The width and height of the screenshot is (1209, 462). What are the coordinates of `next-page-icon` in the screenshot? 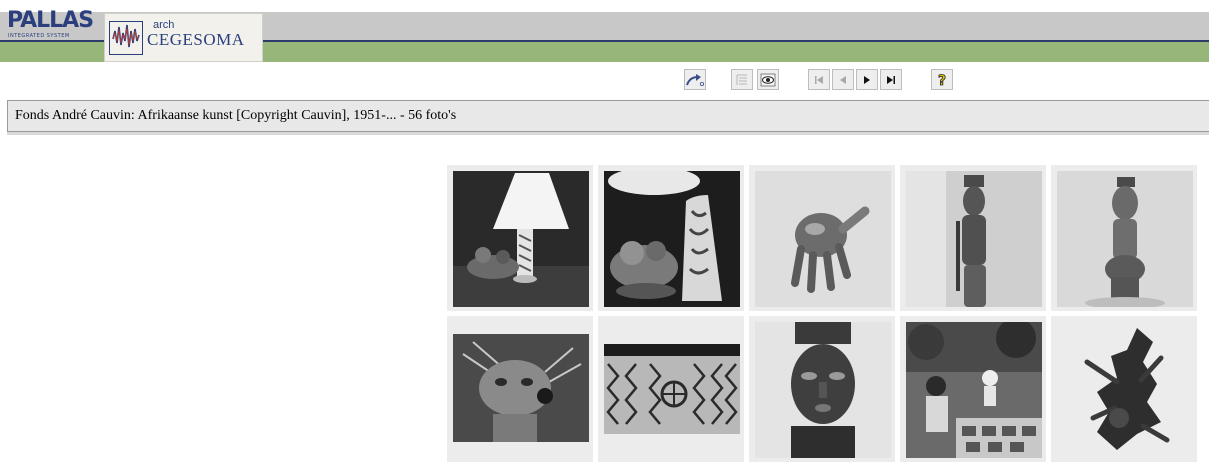 It's located at (867, 79).